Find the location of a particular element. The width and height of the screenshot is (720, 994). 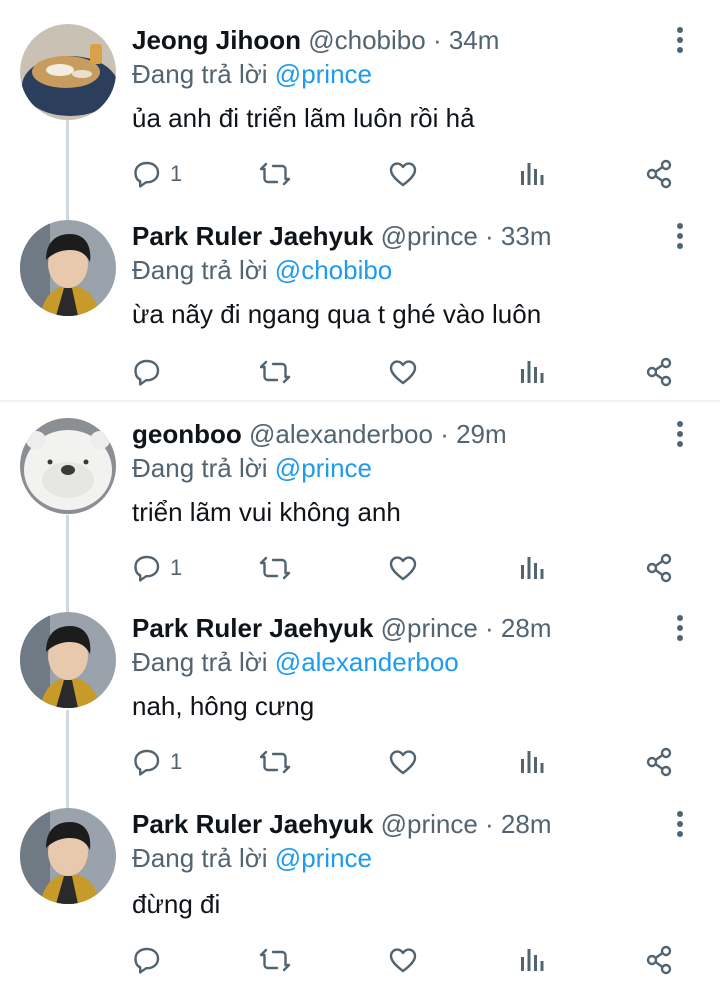

author-name: geonboo is located at coordinates (187, 434).